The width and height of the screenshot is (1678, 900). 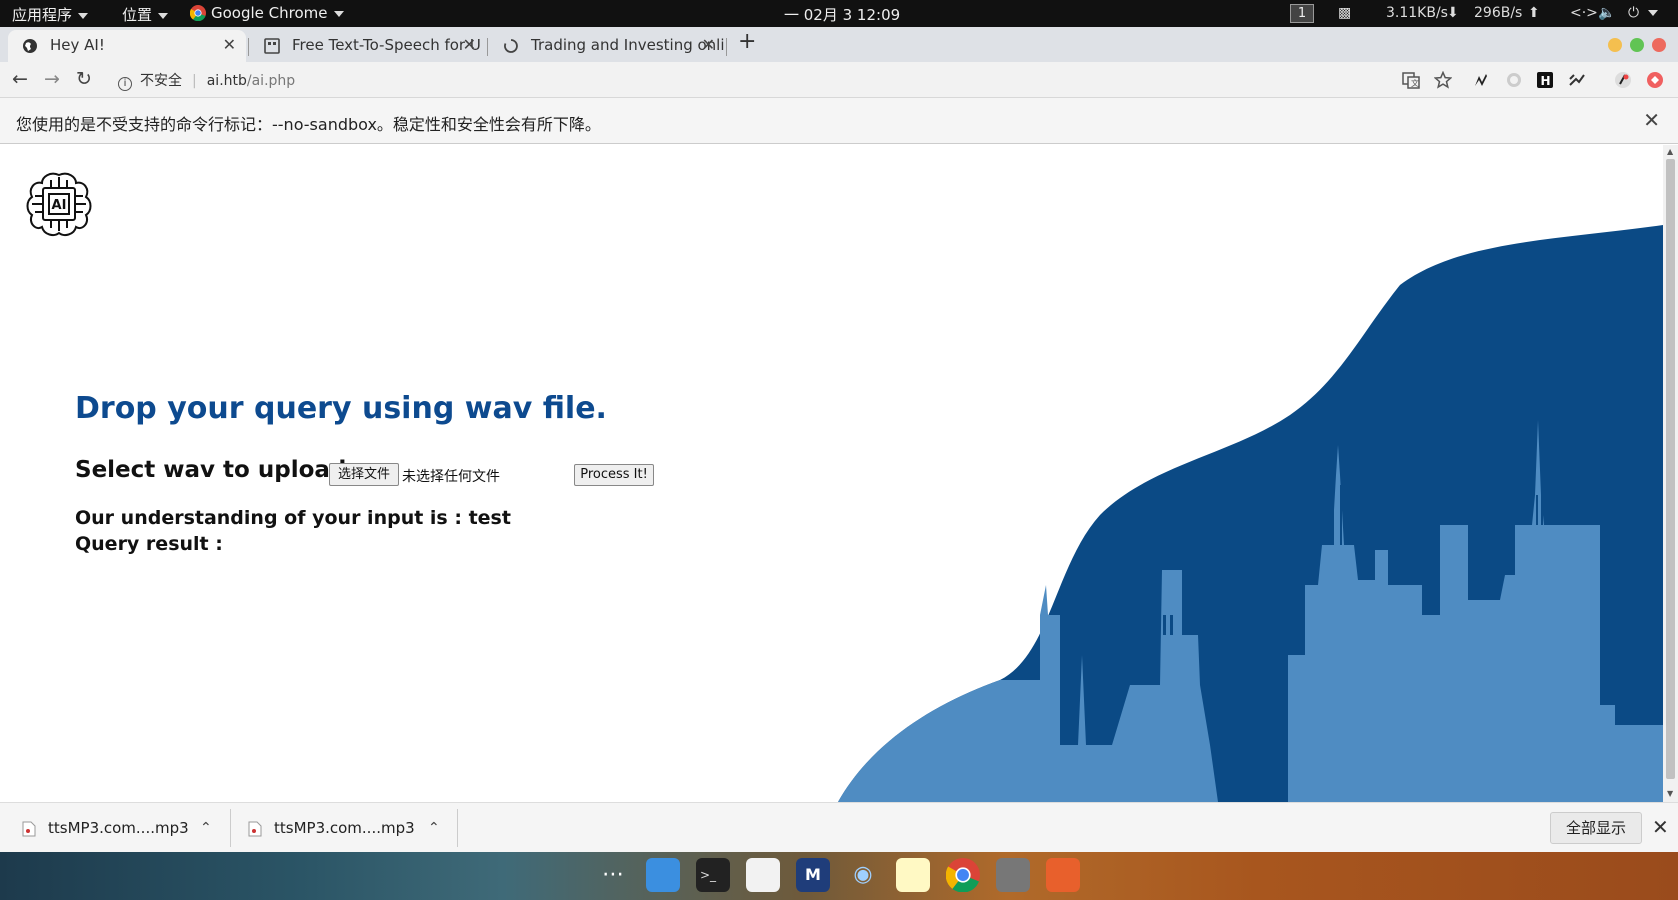 What do you see at coordinates (215, 470) in the screenshot?
I see `upload-label: Select wav to upload:` at bounding box center [215, 470].